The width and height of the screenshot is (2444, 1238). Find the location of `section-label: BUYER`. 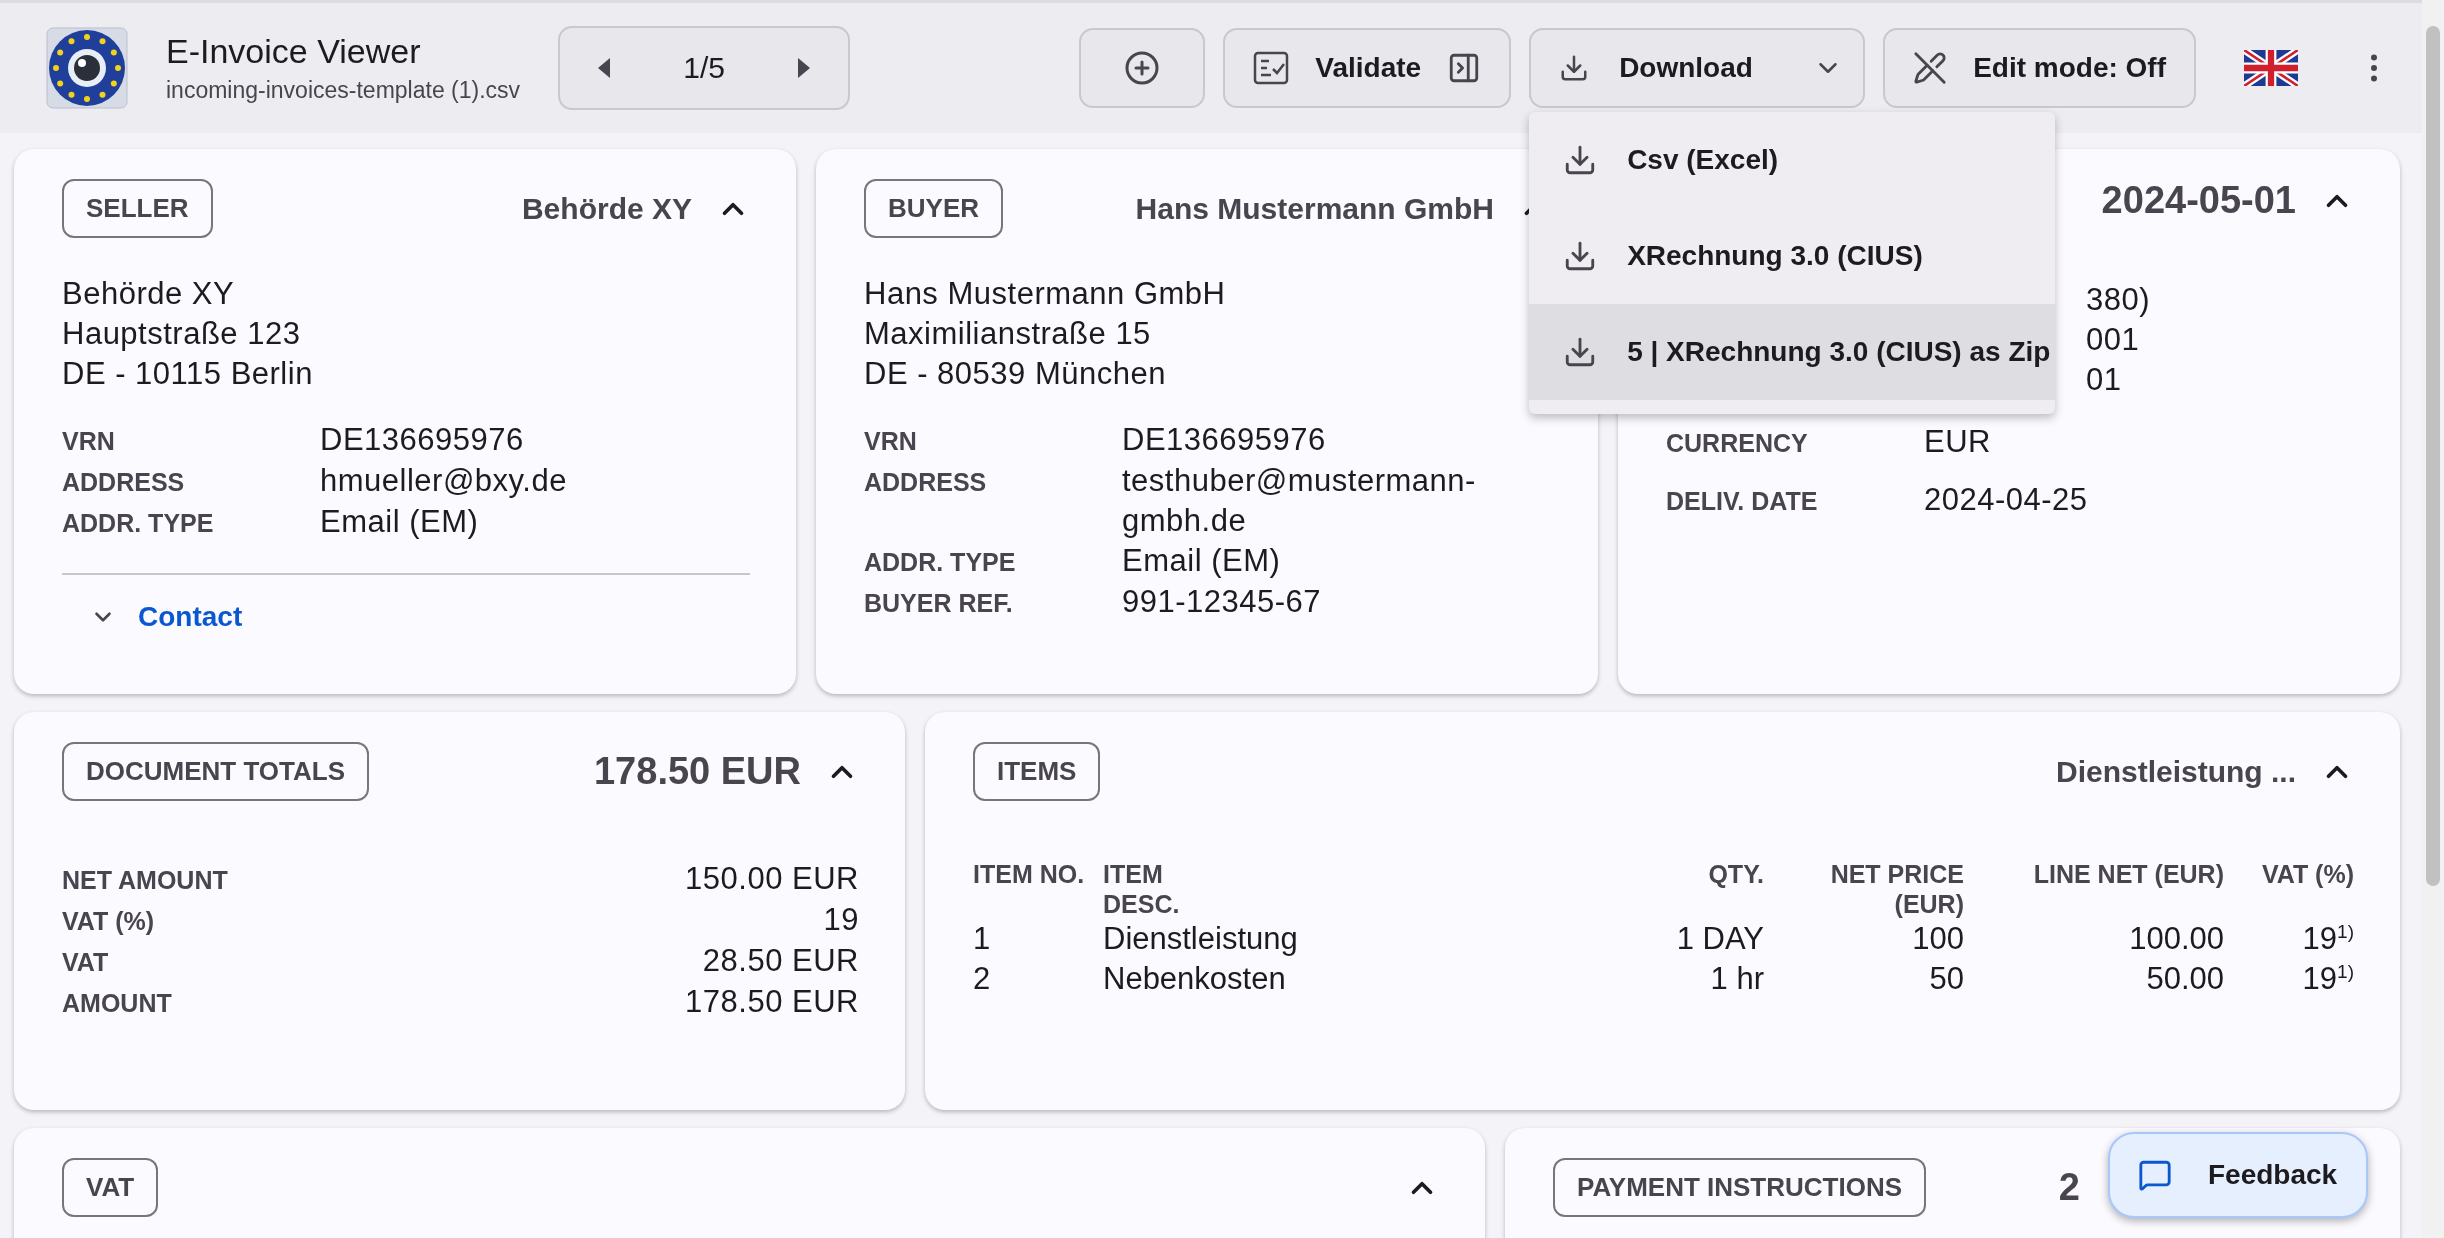

section-label: BUYER is located at coordinates (933, 208).